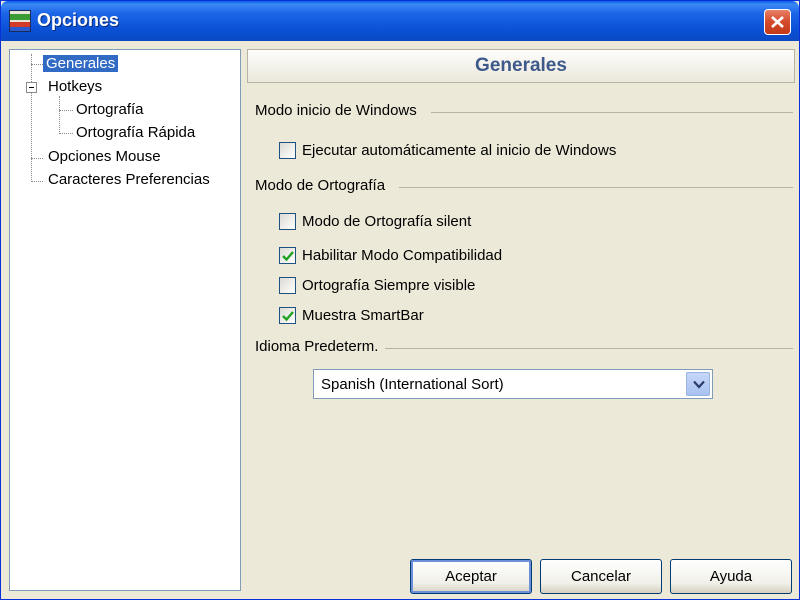  What do you see at coordinates (412, 384) in the screenshot?
I see `language-select-value: Spanish (International Sort)` at bounding box center [412, 384].